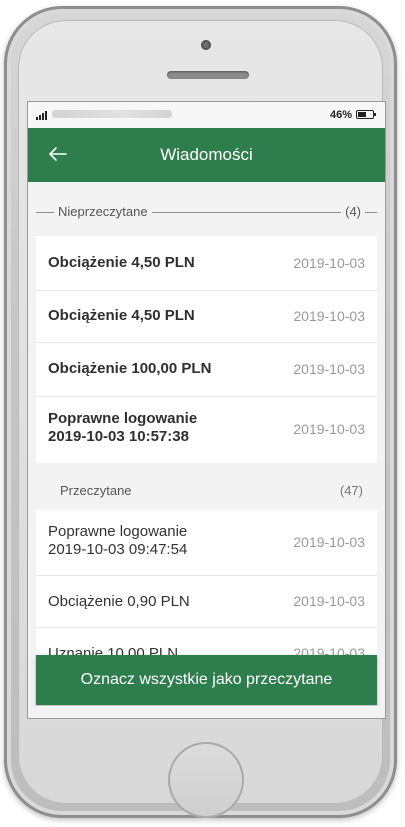  I want to click on carrier-info, so click(112, 114).